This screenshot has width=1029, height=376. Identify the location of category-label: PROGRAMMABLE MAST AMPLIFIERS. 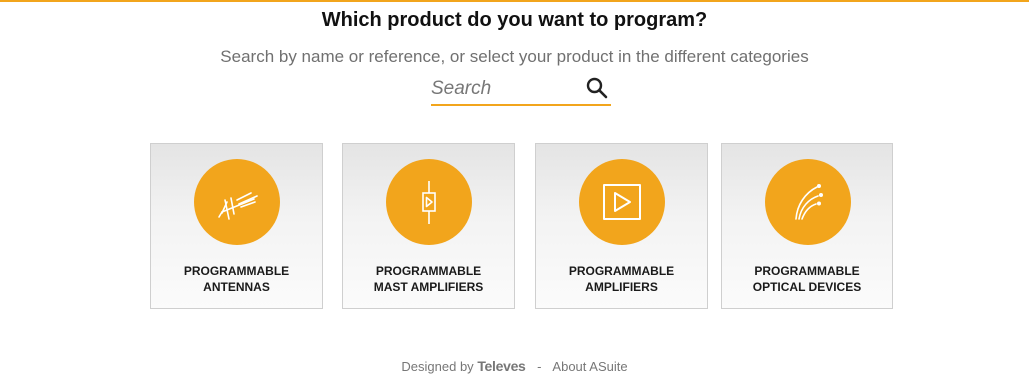
(428, 279).